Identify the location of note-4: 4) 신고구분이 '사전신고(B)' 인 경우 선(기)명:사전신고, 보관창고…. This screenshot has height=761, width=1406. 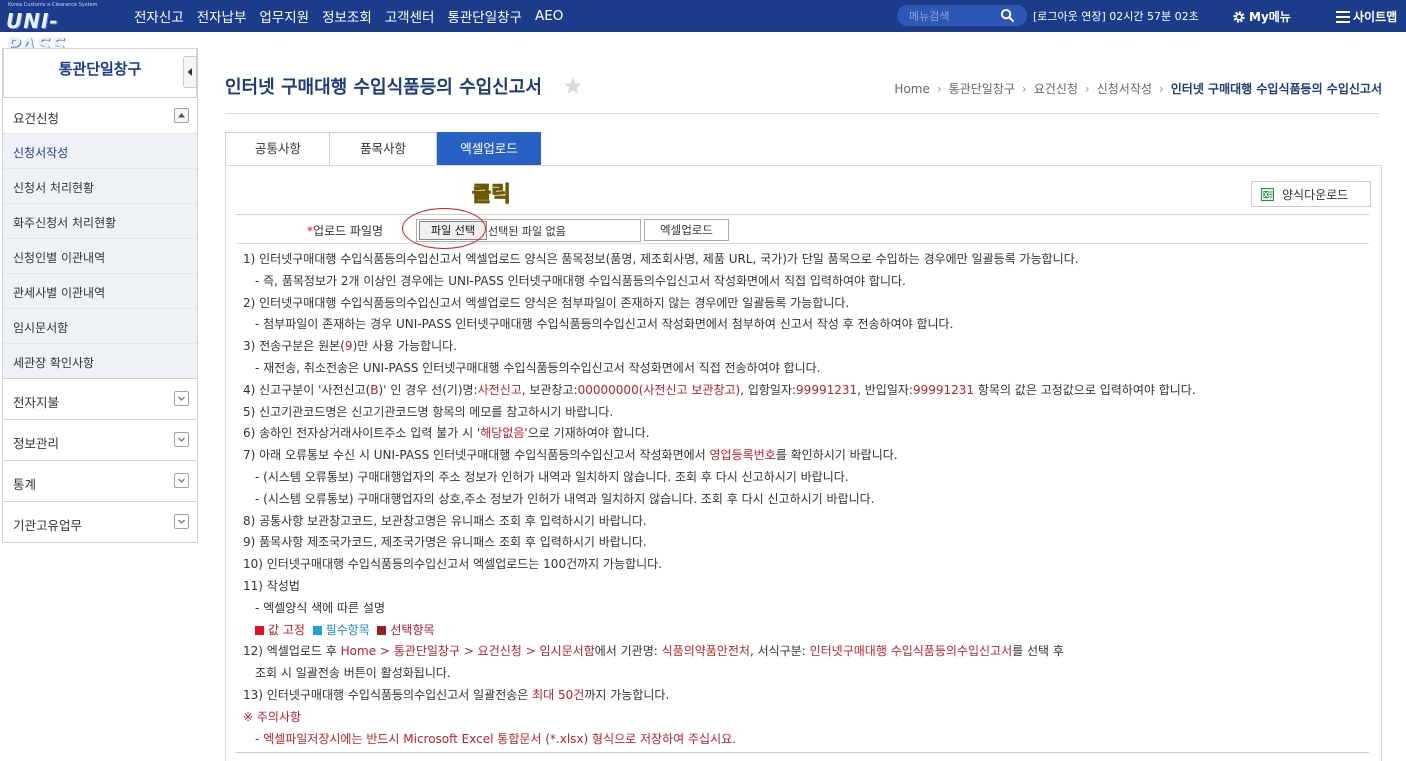
(803, 391).